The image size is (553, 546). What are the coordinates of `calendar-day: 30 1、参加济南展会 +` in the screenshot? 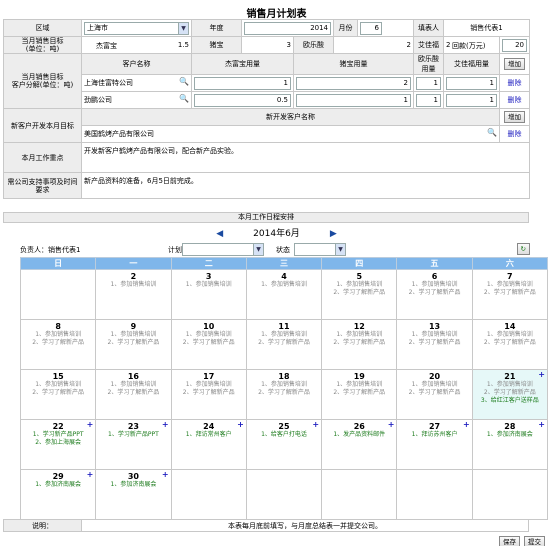 It's located at (133, 494).